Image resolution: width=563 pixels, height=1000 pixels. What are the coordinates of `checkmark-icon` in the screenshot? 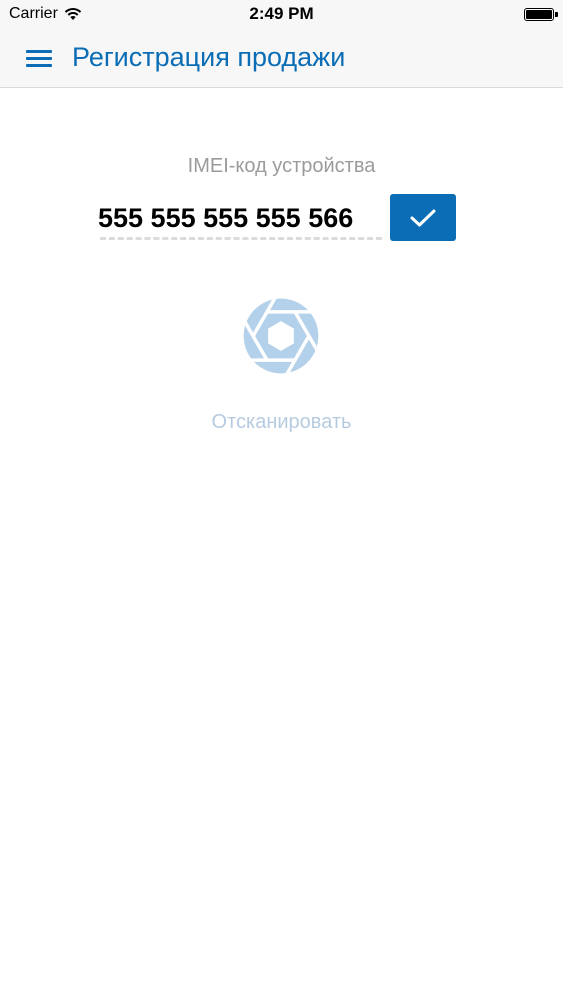 It's located at (423, 217).